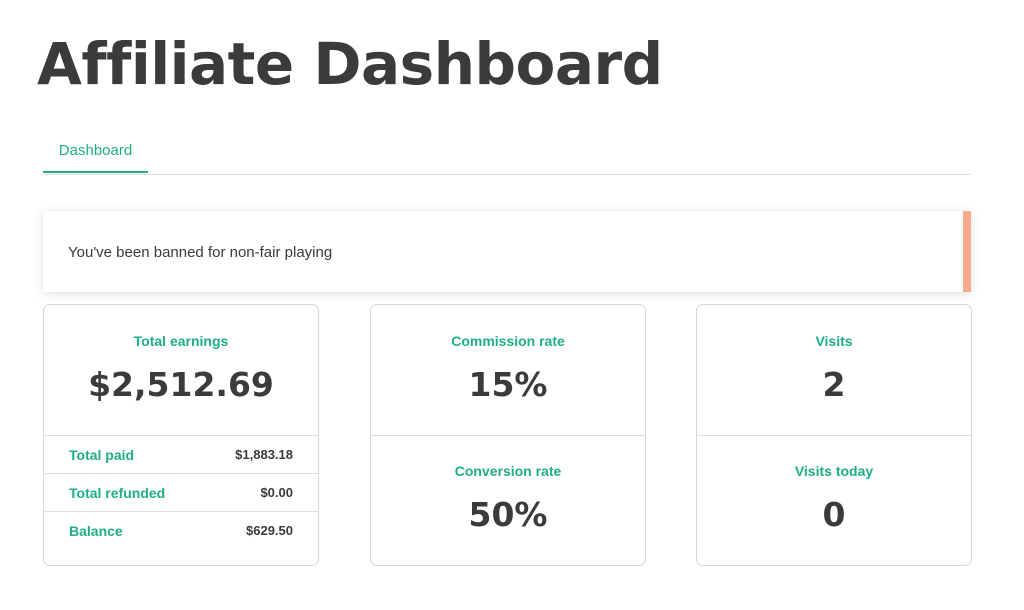 This screenshot has width=1024, height=610. What do you see at coordinates (264, 454) in the screenshot?
I see `total-paid-value: $1,883.18` at bounding box center [264, 454].